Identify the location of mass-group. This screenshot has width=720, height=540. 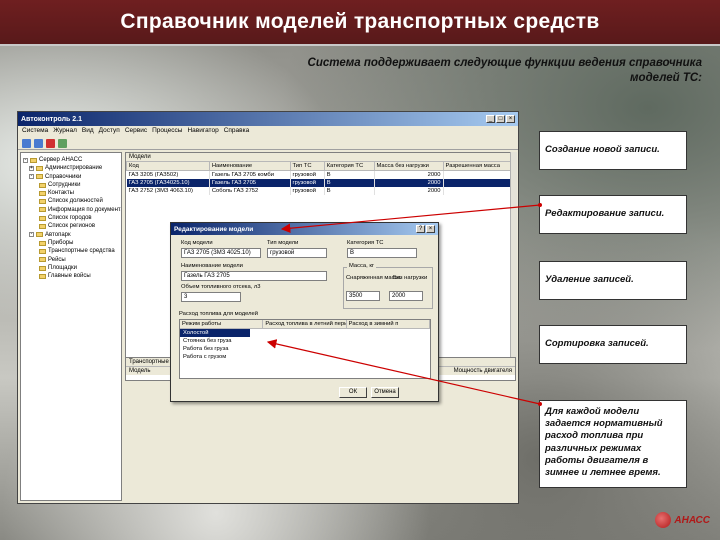
(388, 288).